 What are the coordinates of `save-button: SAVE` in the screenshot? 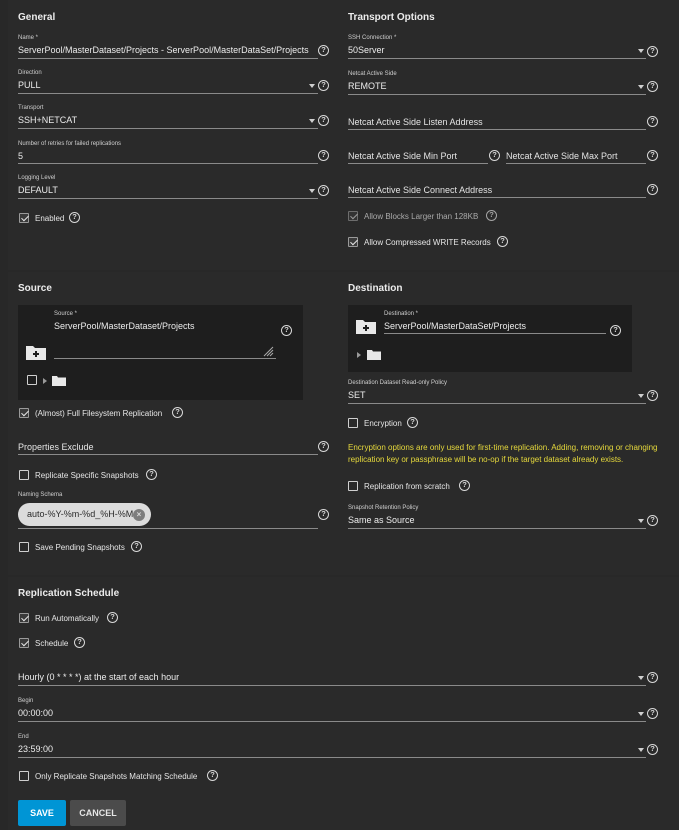 It's located at (42, 813).